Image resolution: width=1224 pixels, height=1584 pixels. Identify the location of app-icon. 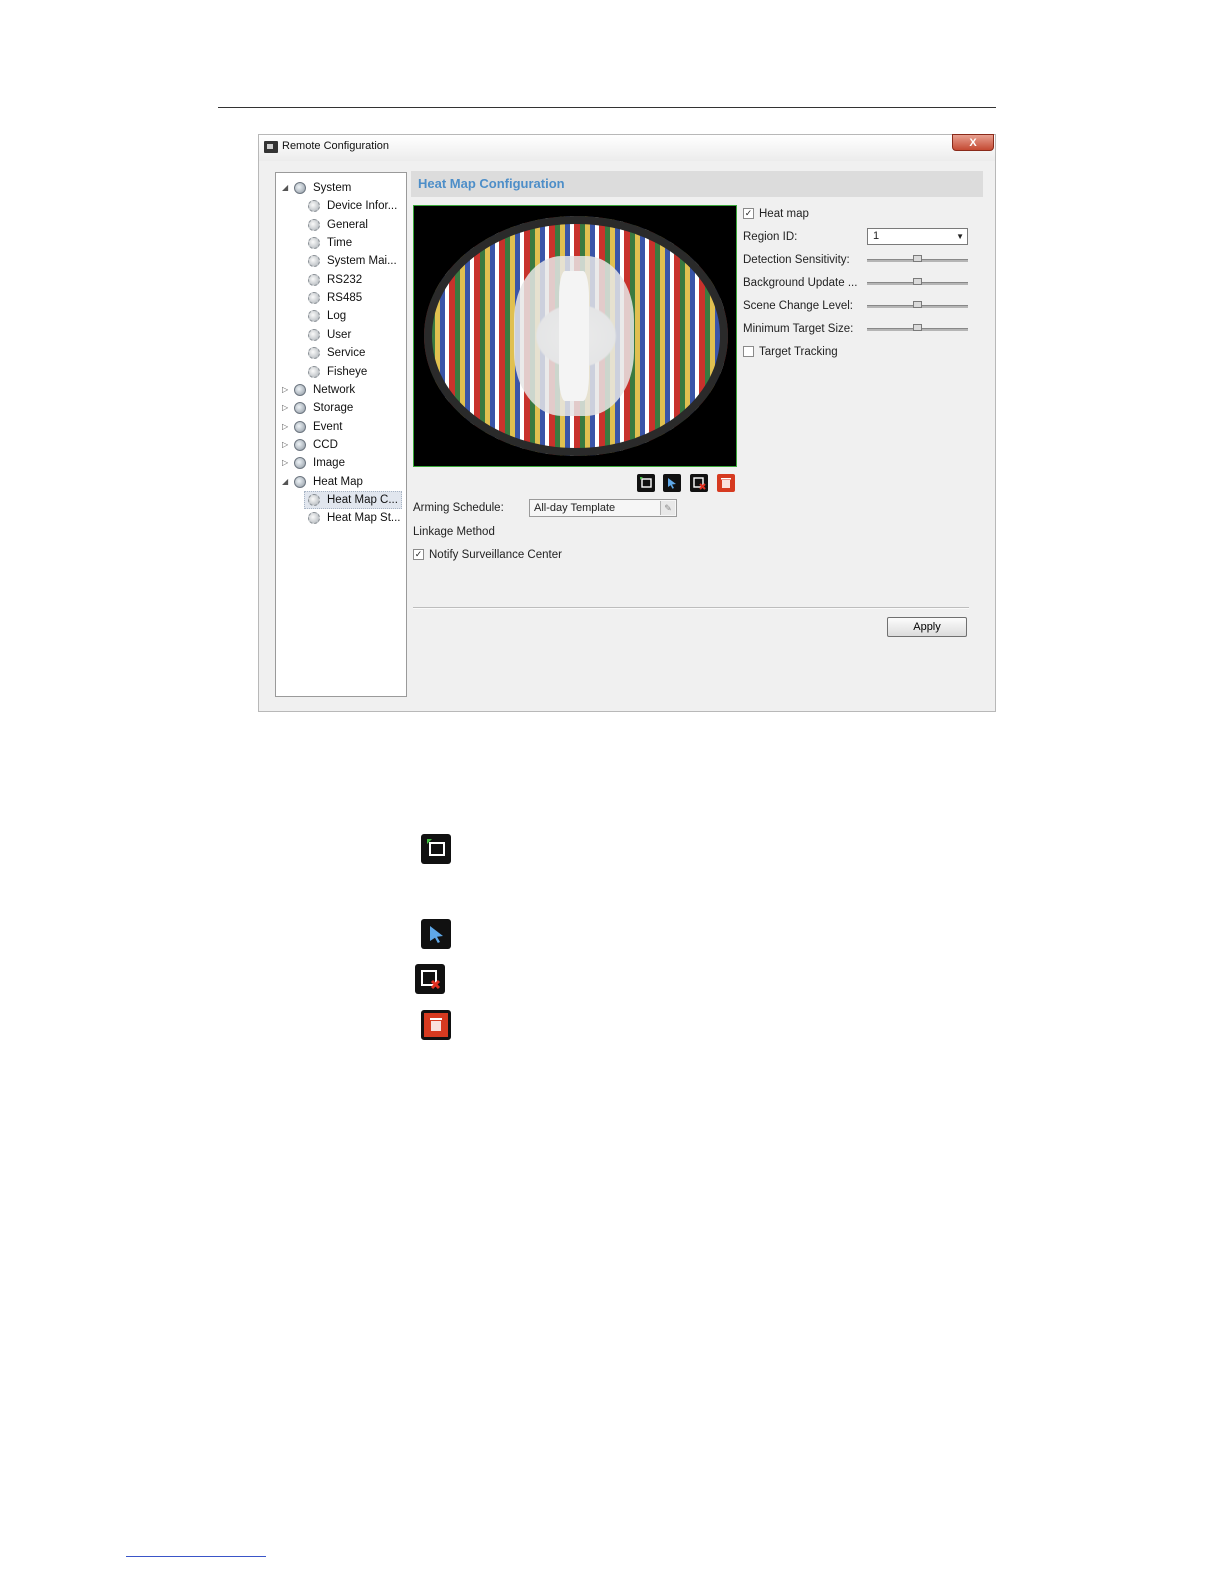
(271, 147).